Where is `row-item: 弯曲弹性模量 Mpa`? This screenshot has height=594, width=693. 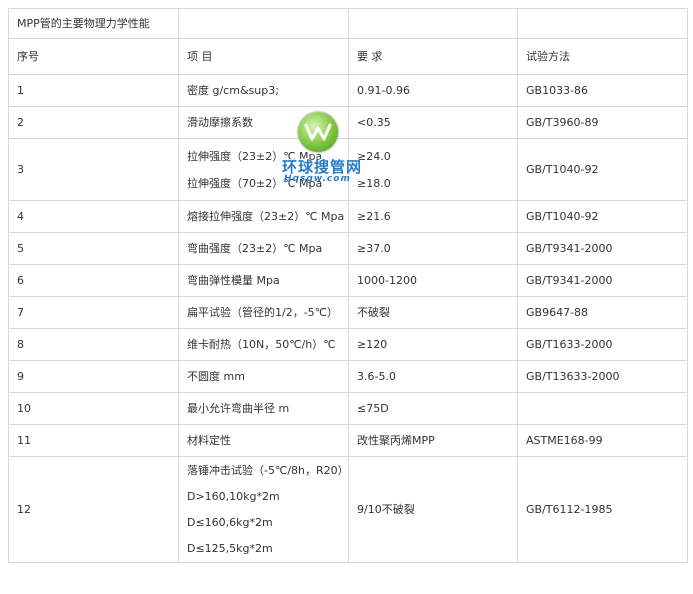
row-item: 弯曲弹性模量 Mpa is located at coordinates (263, 280).